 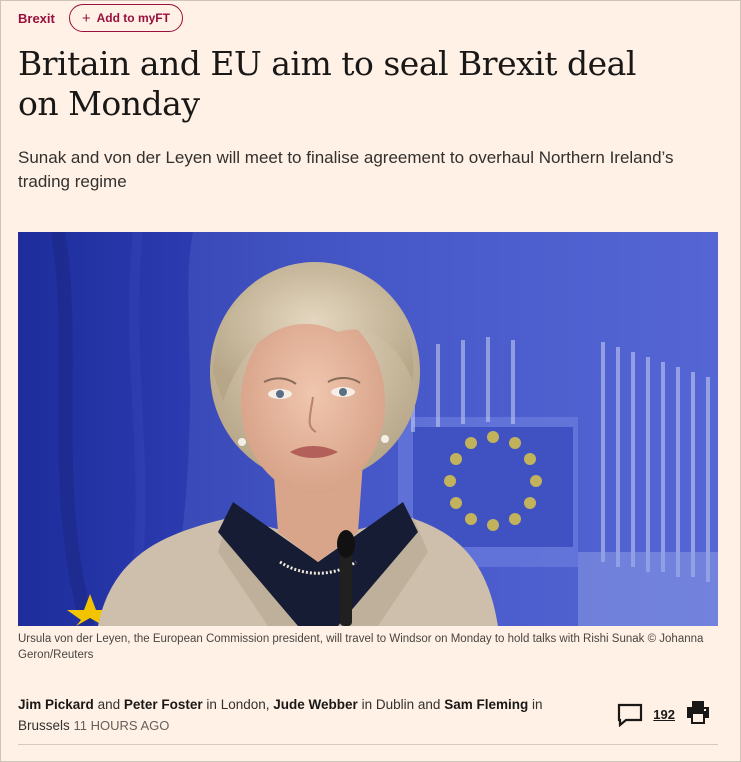 I want to click on print-button, so click(x=698, y=714).